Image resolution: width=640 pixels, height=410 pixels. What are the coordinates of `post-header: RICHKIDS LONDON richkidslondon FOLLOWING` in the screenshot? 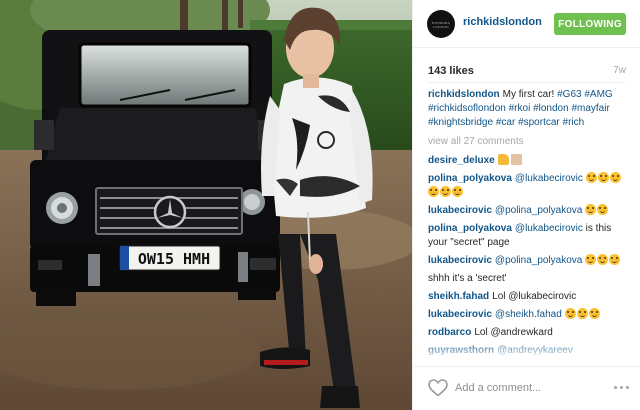 It's located at (526, 24).